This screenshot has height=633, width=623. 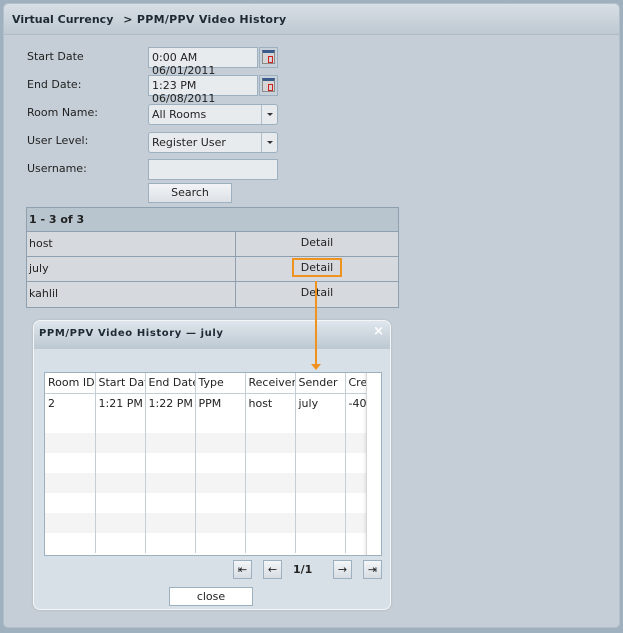 I want to click on breadcrumb: Virtual Currency > PPM/PPV Video History, so click(x=311, y=19).